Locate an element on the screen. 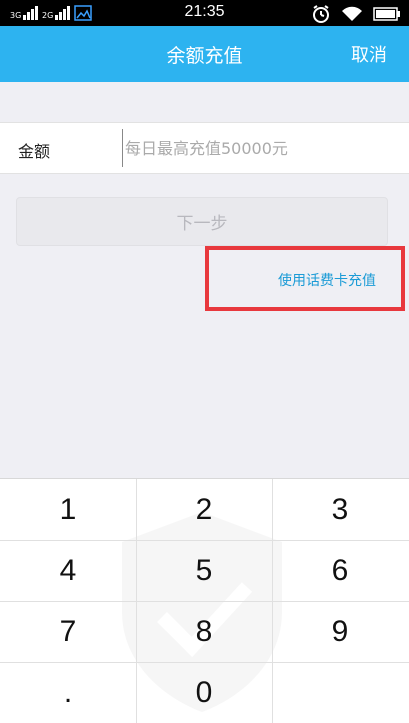  status-bar: 3G 2G 21:35 is located at coordinates (204, 13).